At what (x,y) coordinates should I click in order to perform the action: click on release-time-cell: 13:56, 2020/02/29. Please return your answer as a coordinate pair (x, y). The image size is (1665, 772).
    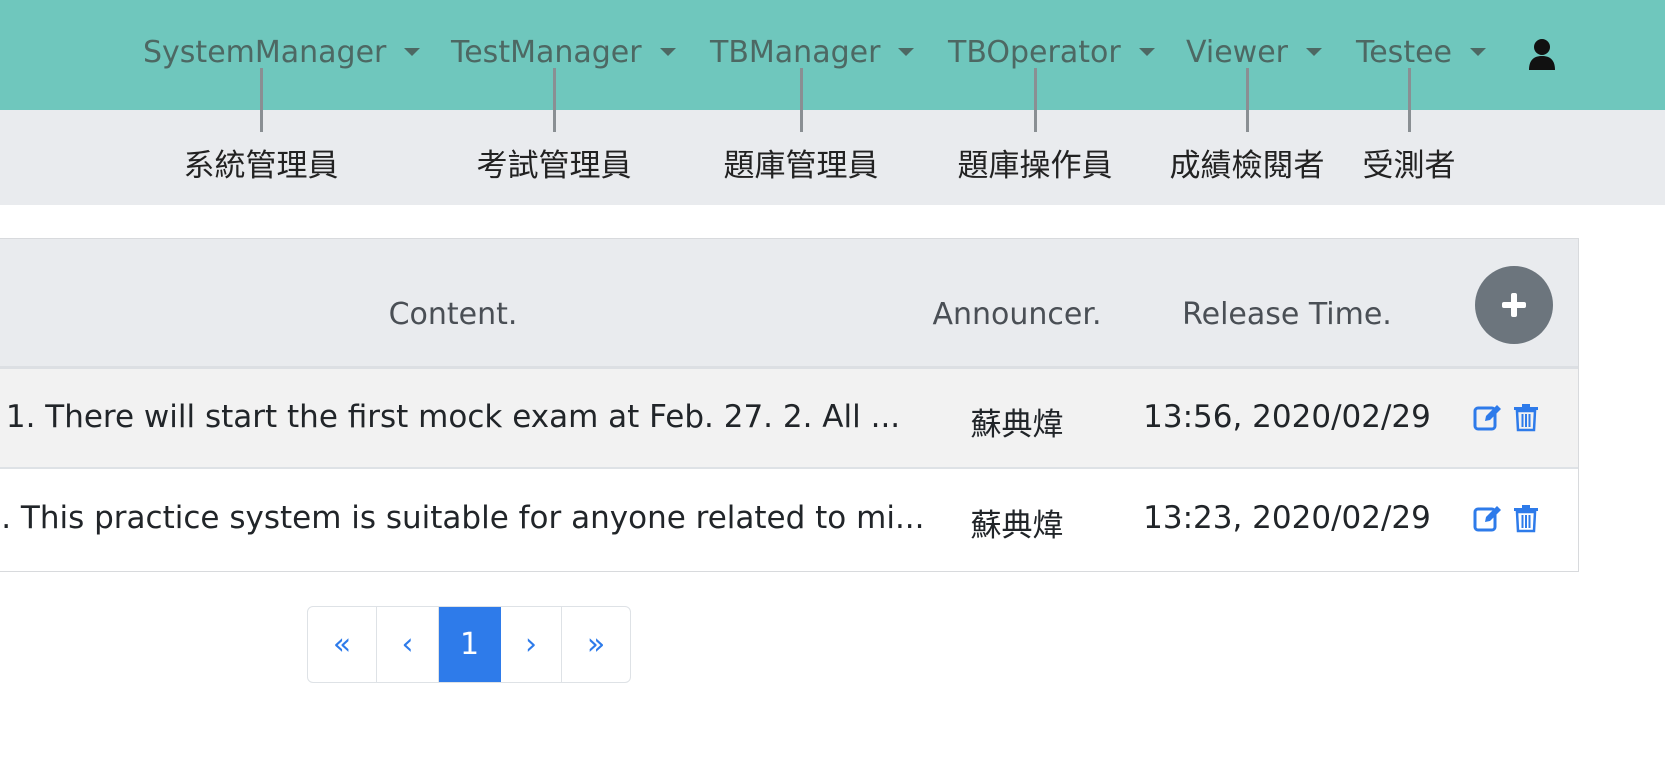
    Looking at the image, I should click on (1287, 417).